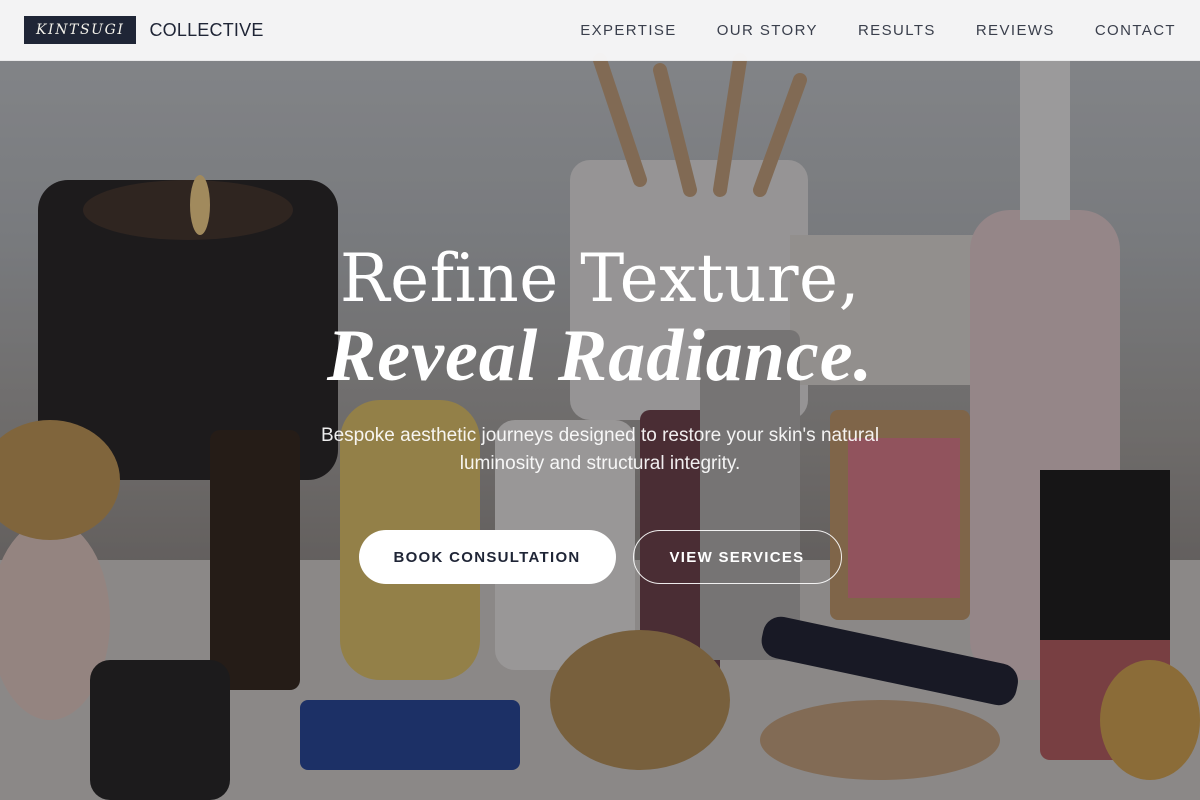 The height and width of the screenshot is (800, 1200). Describe the element at coordinates (80, 30) in the screenshot. I see `brand-mark: KINTSUGI` at that location.